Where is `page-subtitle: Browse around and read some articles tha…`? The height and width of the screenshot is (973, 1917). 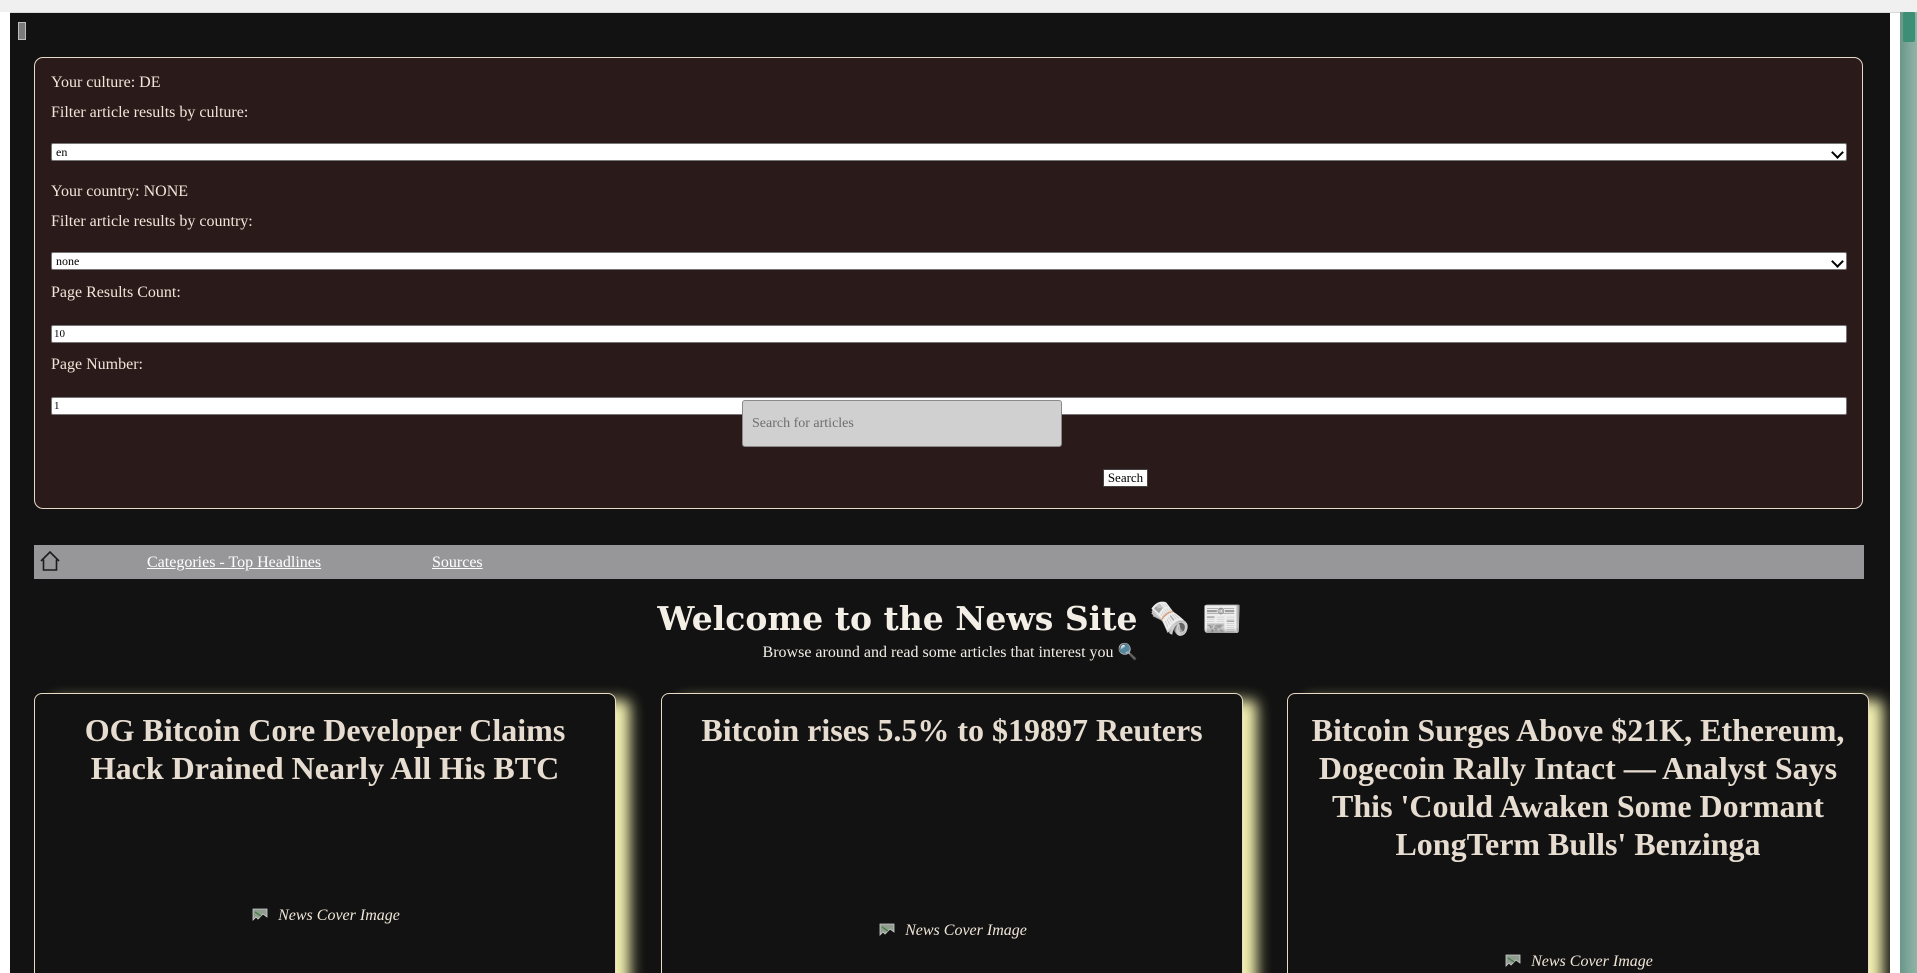
page-subtitle: Browse around and read some articles tha… is located at coordinates (950, 652).